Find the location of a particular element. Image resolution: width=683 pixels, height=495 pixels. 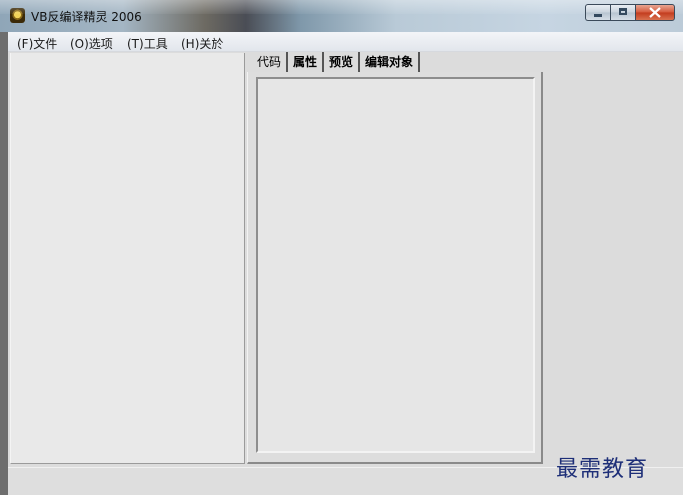

close-icon is located at coordinates (655, 12).